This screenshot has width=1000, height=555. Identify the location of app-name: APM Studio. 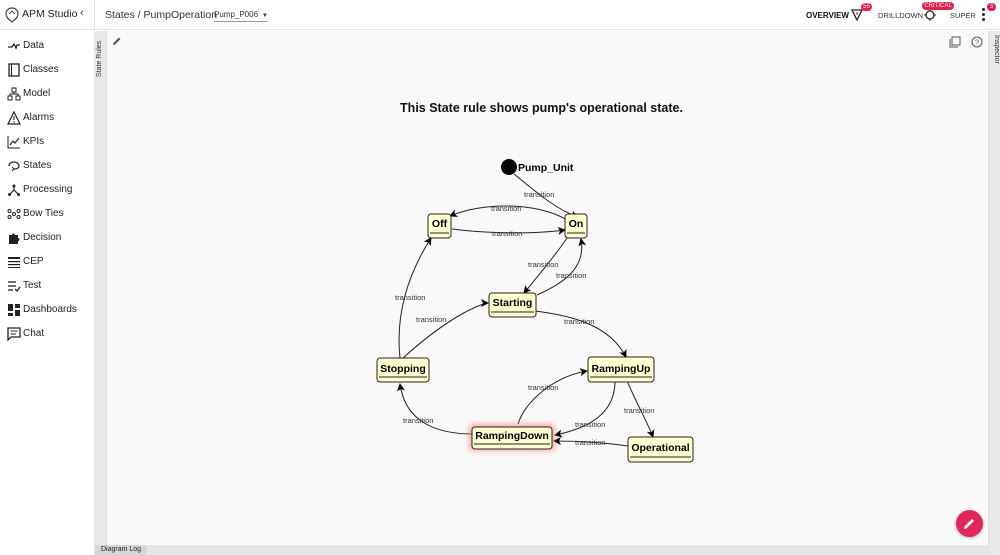
(50, 14).